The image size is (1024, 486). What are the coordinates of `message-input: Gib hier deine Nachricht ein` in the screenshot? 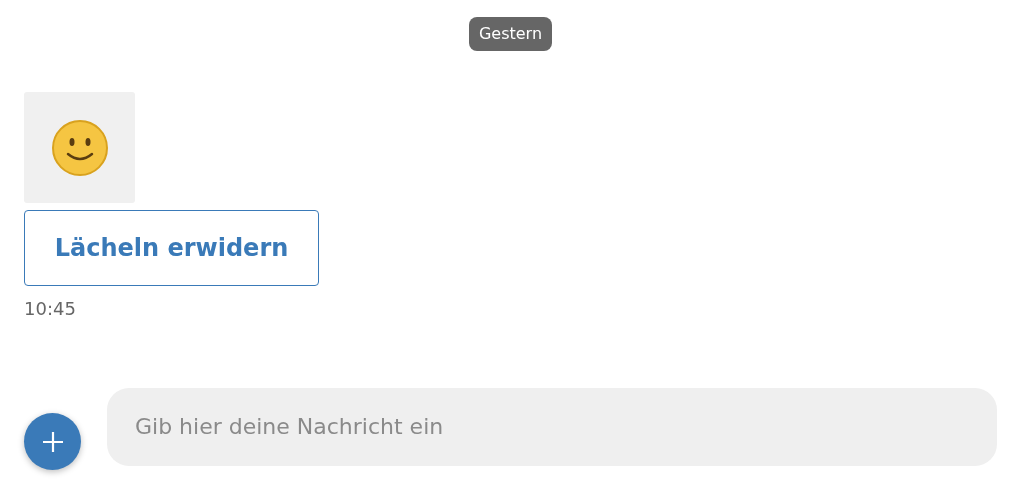 It's located at (552, 426).